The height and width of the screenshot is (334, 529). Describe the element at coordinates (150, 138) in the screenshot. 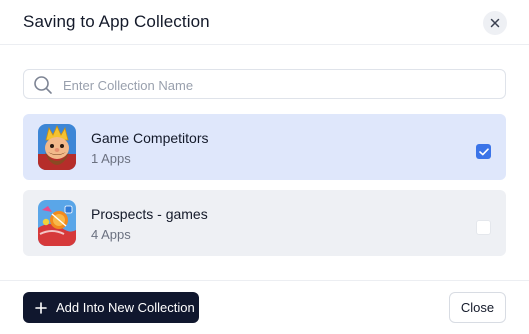

I see `collection-name: Game Competitors` at that location.